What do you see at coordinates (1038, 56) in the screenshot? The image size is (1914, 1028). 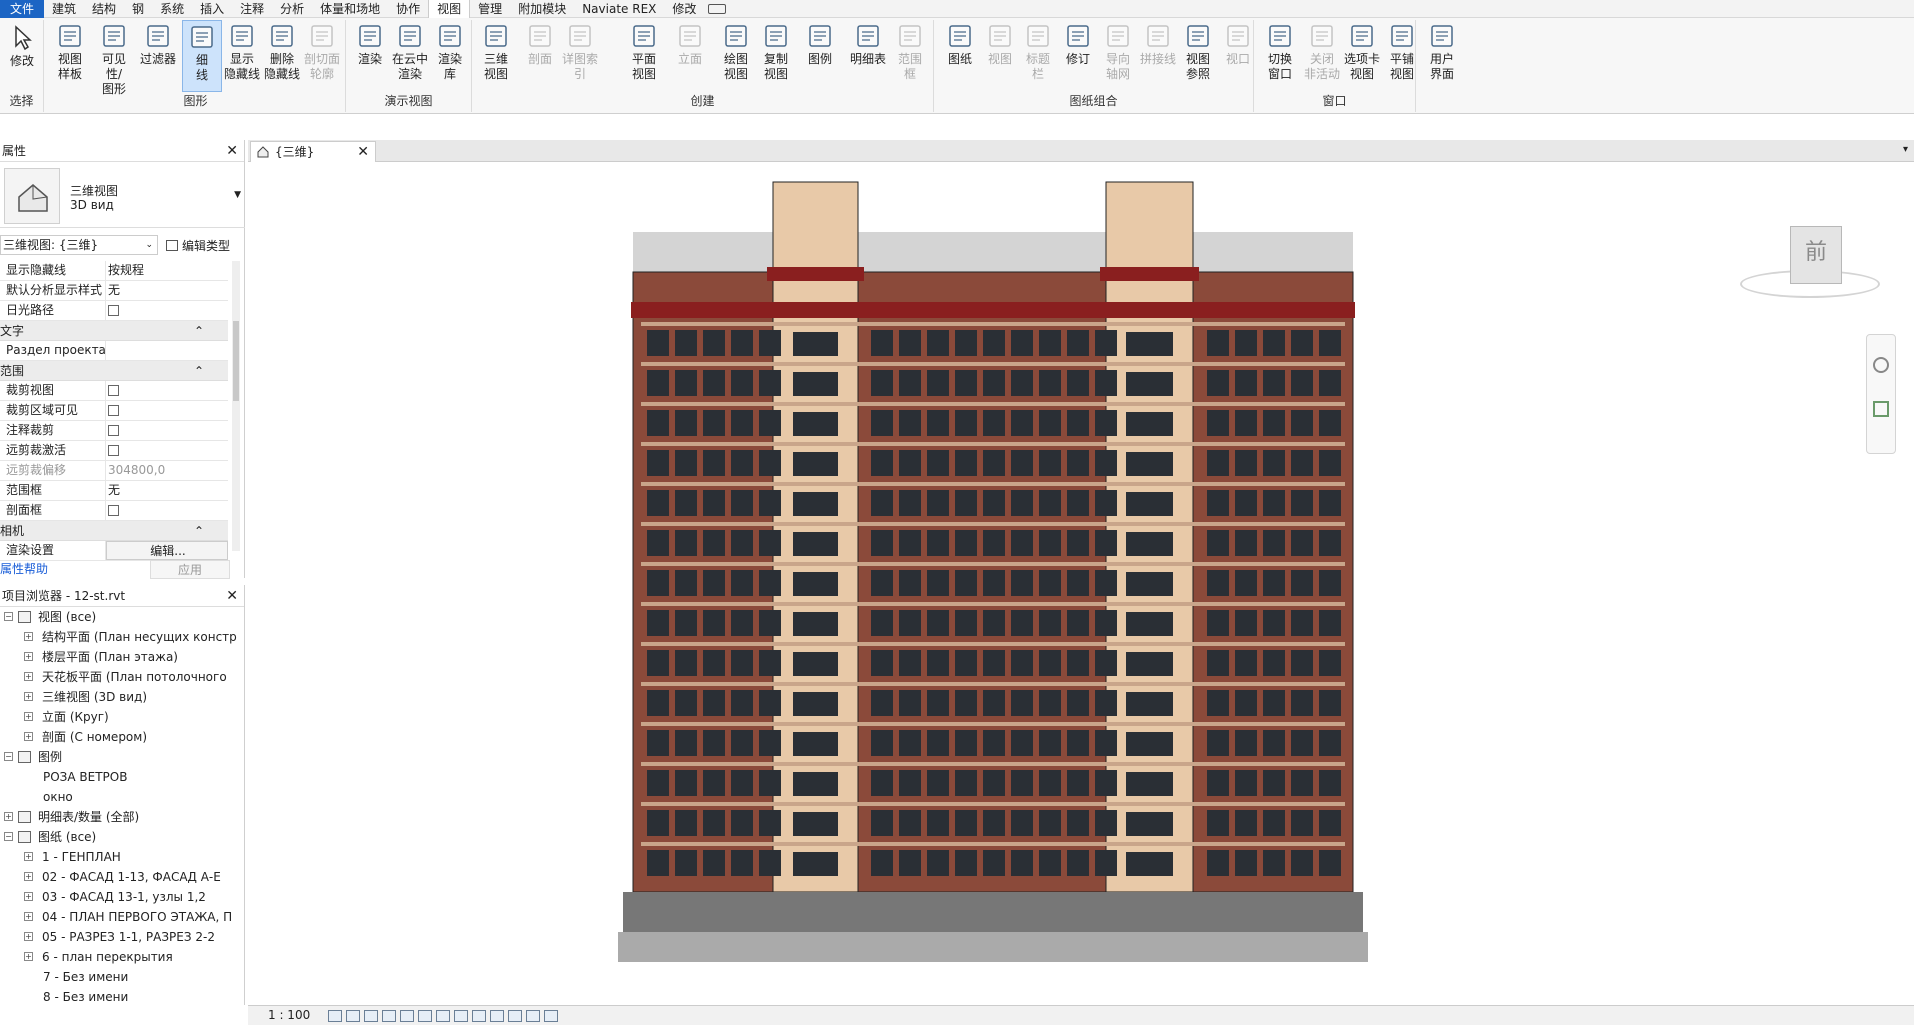 I see `ribbon-button-22: 标题 栏` at bounding box center [1038, 56].